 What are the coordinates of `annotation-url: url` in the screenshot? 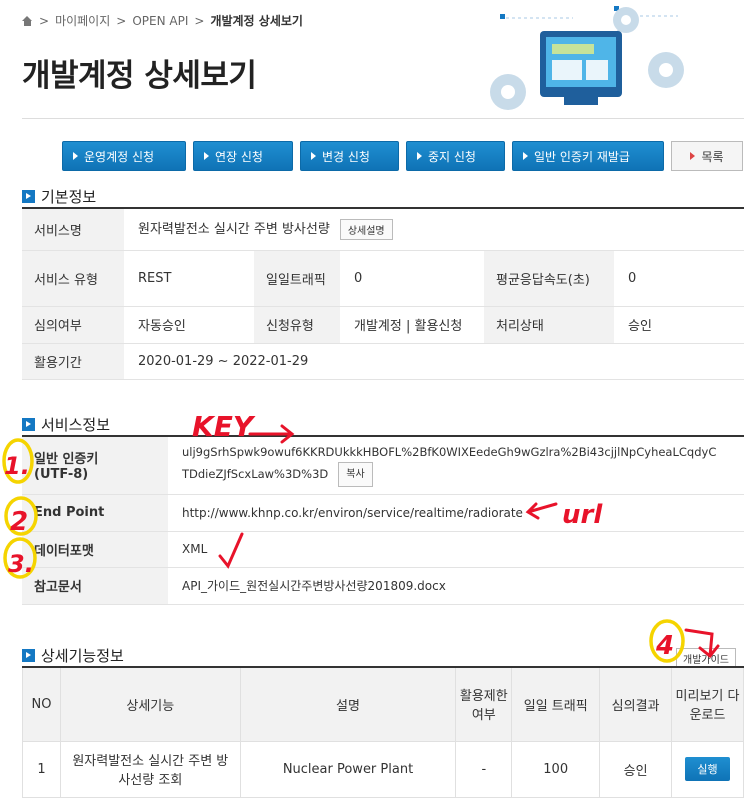 It's located at (582, 515).